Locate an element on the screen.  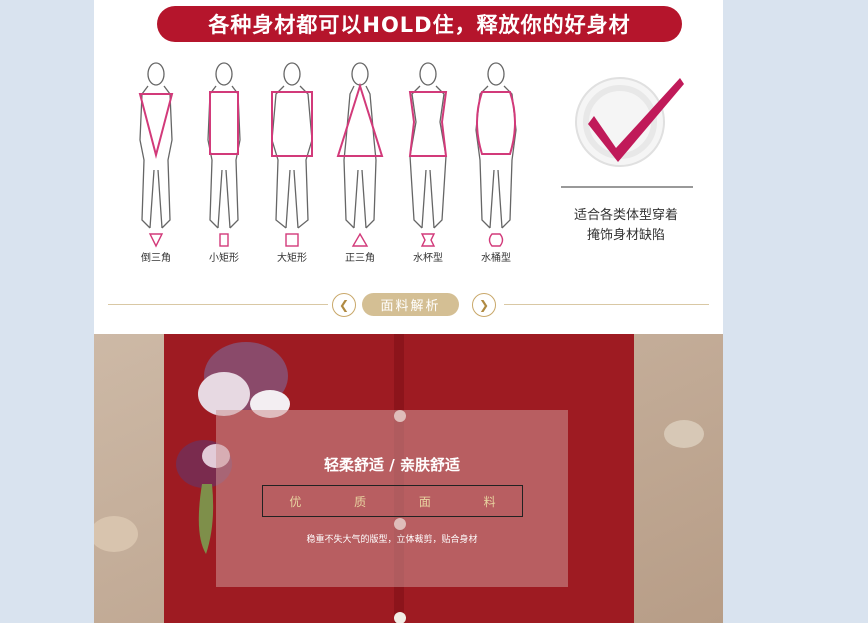
fabric-info-panel: 轻柔舒适 / 亲肤舒适 优 质 面 料 稳重不失大气的版型，立体裁剪，贴合身材 is located at coordinates (392, 498).